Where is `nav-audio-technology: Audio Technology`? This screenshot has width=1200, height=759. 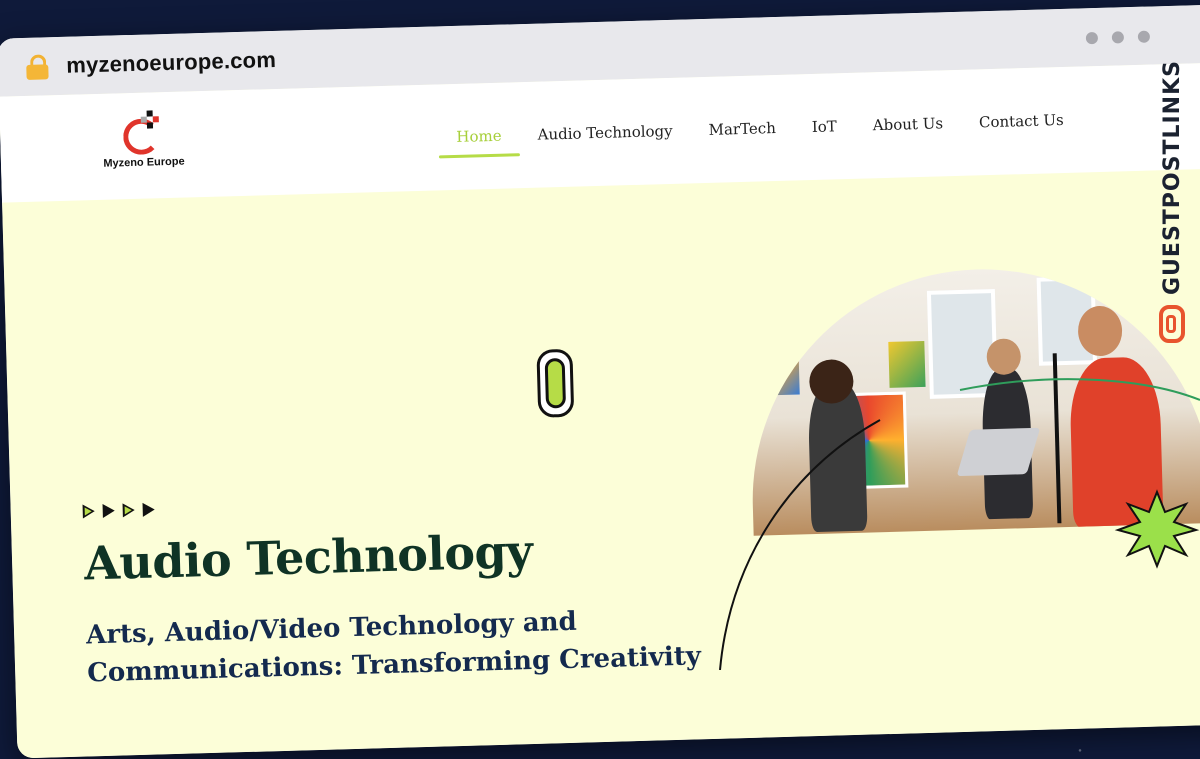
nav-audio-technology: Audio Technology is located at coordinates (605, 138).